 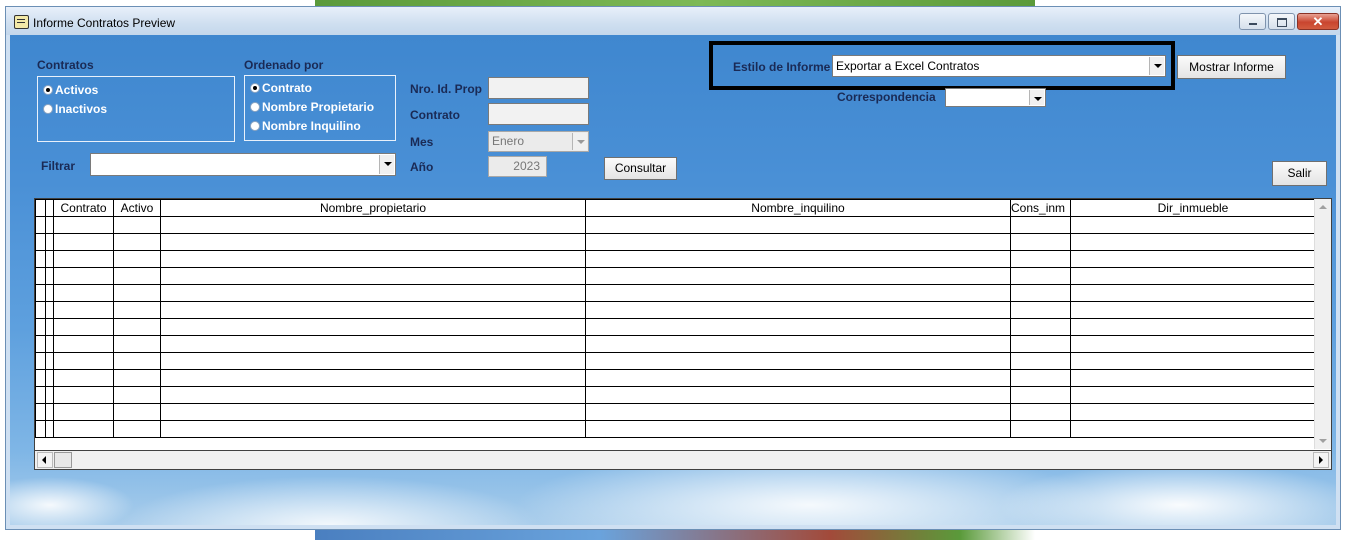 I want to click on radio-activos: Activos, so click(x=70, y=90).